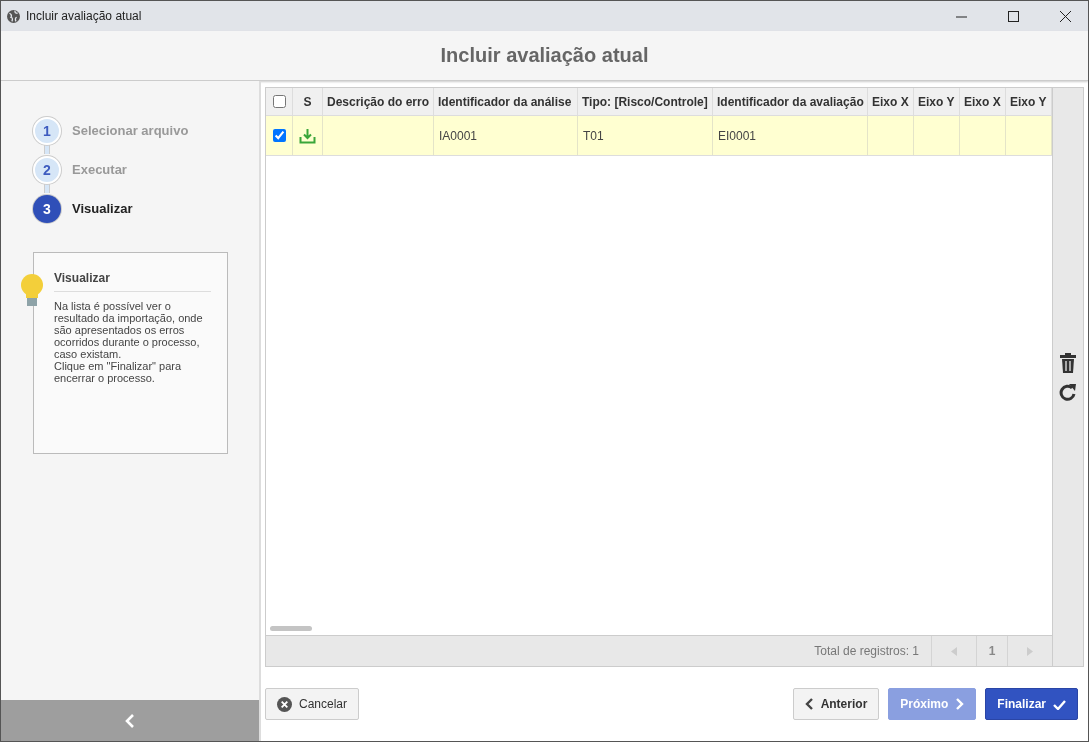 Image resolution: width=1089 pixels, height=742 pixels. I want to click on back-button: Anterior, so click(836, 704).